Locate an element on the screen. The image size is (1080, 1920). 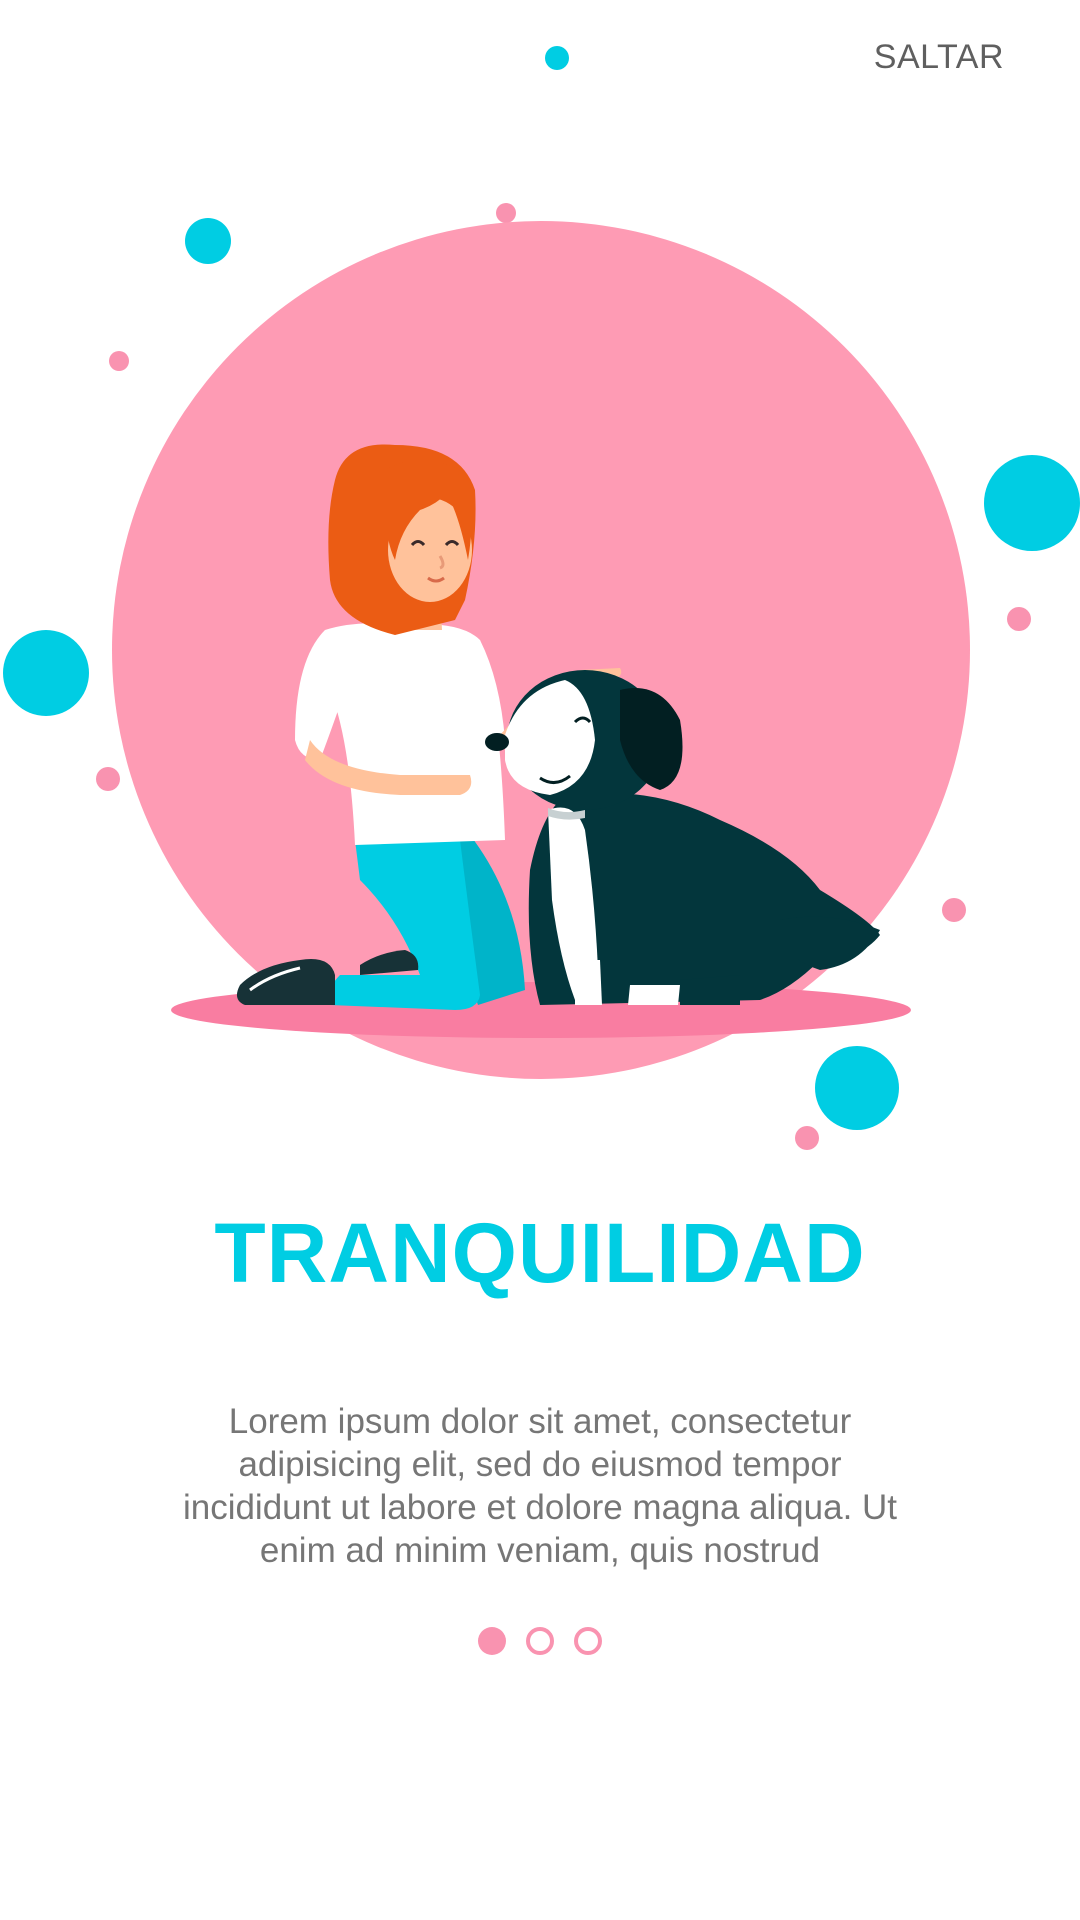
onboarding-title: TRANQUILIDAD is located at coordinates (540, 1253).